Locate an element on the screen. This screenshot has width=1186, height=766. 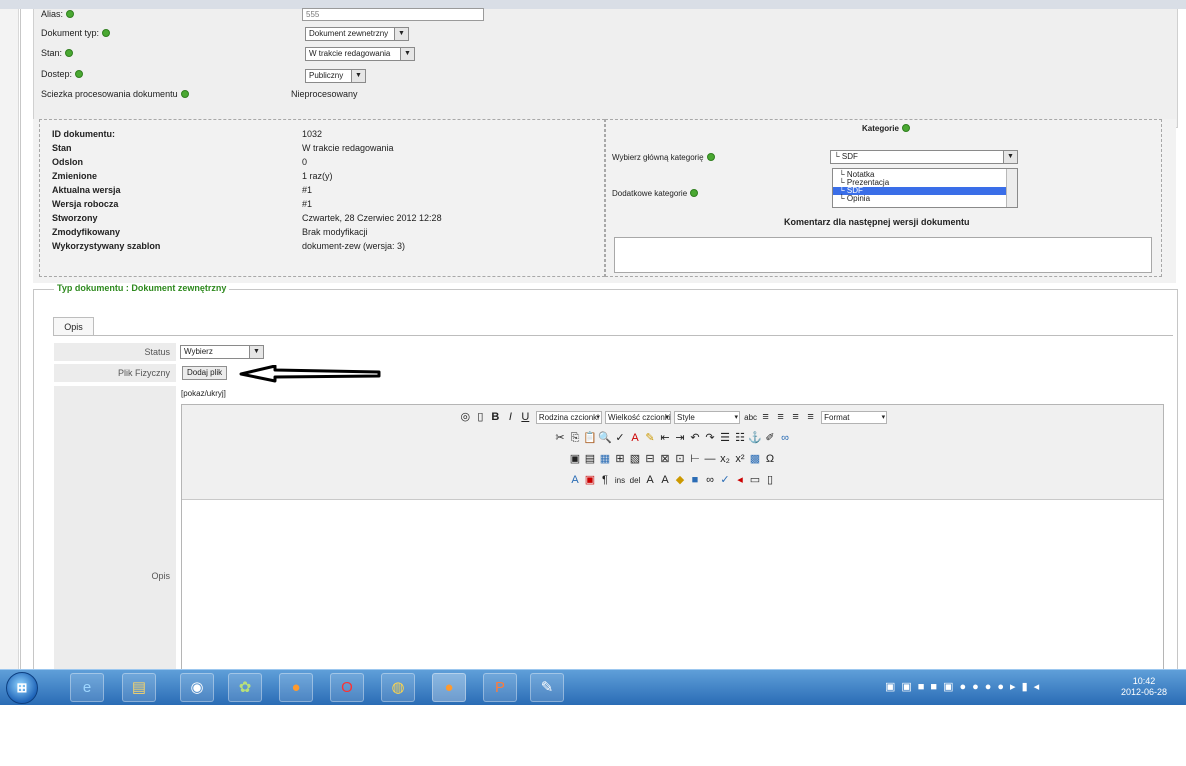
state-select: W trakcie redagowania ▼ is located at coordinates (360, 54).